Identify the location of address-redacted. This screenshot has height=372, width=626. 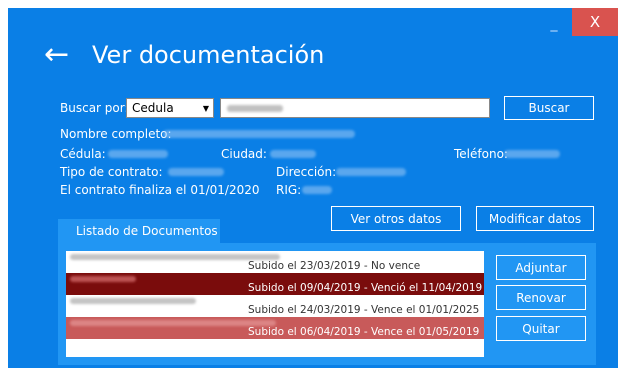
(371, 172).